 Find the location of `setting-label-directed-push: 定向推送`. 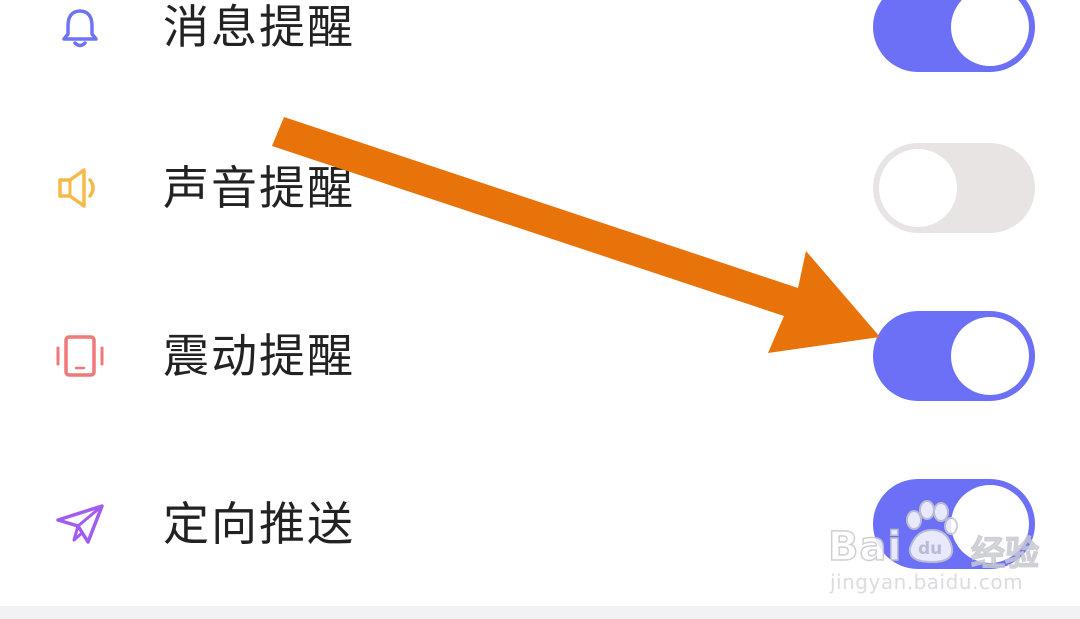

setting-label-directed-push: 定向推送 is located at coordinates (259, 524).